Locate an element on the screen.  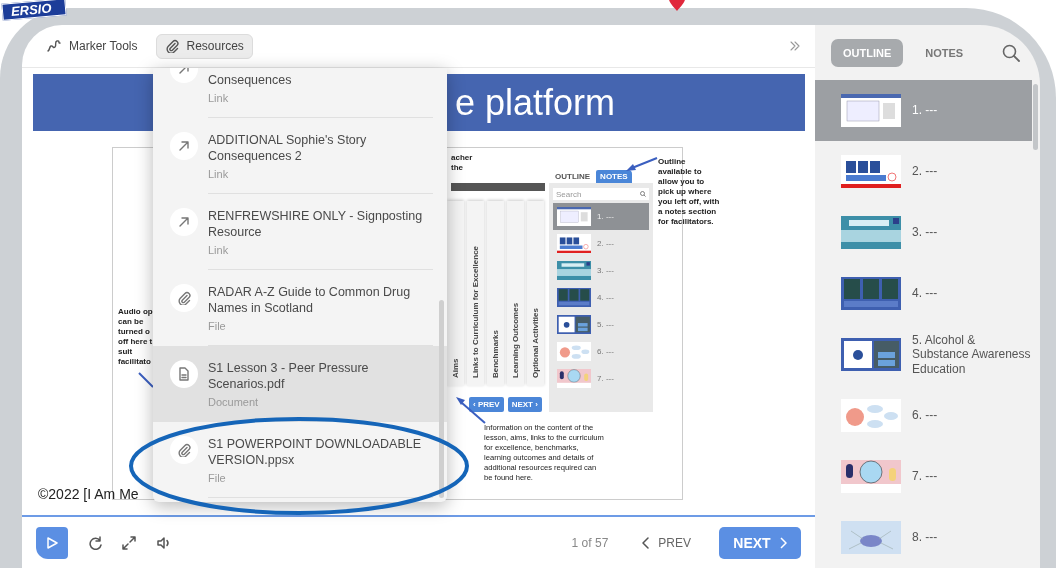
tool-button: Resources is located at coordinates (204, 46).